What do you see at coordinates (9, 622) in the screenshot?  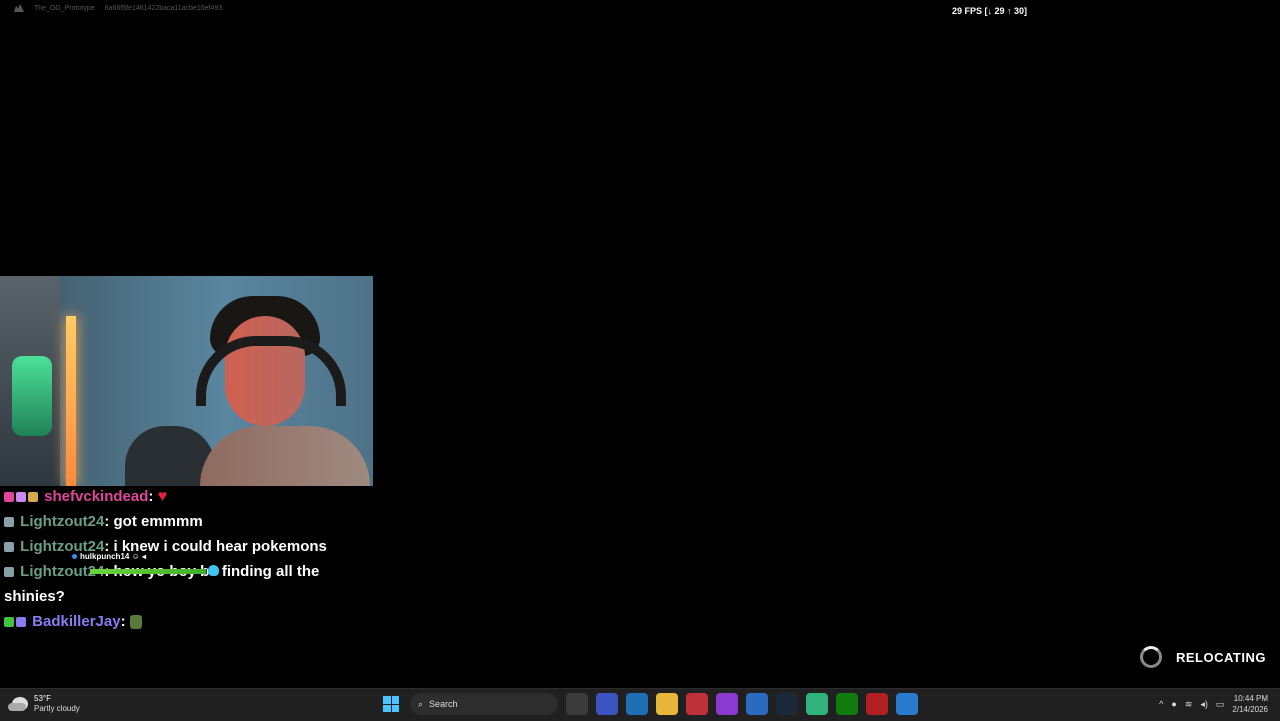 I see `verified-badge-icon` at bounding box center [9, 622].